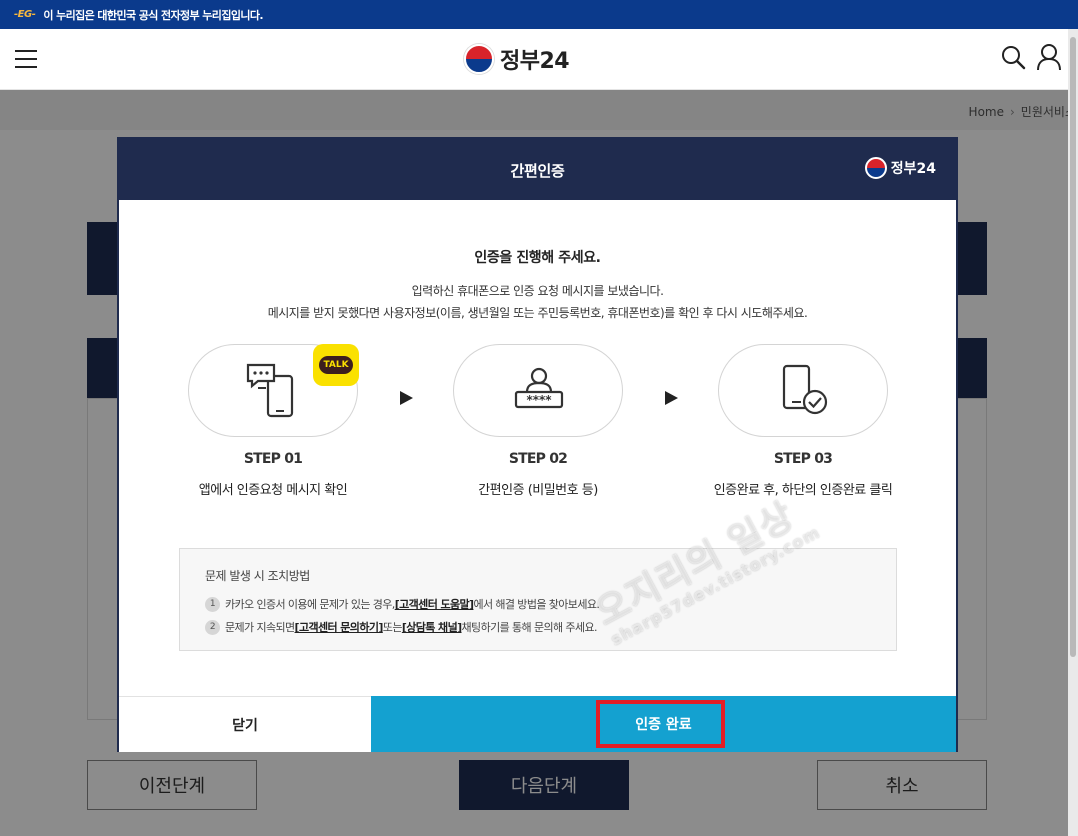 Image resolution: width=1078 pixels, height=836 pixels. I want to click on help-item-text: 에서 해결 방법을 찾아보세요., so click(536, 604).